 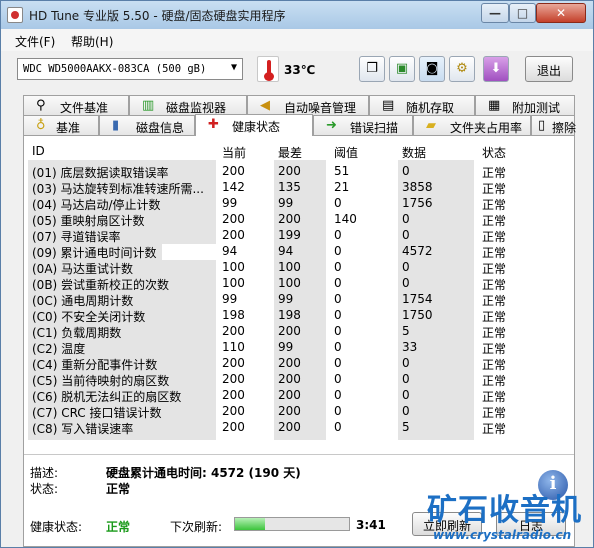 What do you see at coordinates (188, 105) in the screenshot?
I see `tab-disk-monitor: ▥ 磁盘监视器` at bounding box center [188, 105].